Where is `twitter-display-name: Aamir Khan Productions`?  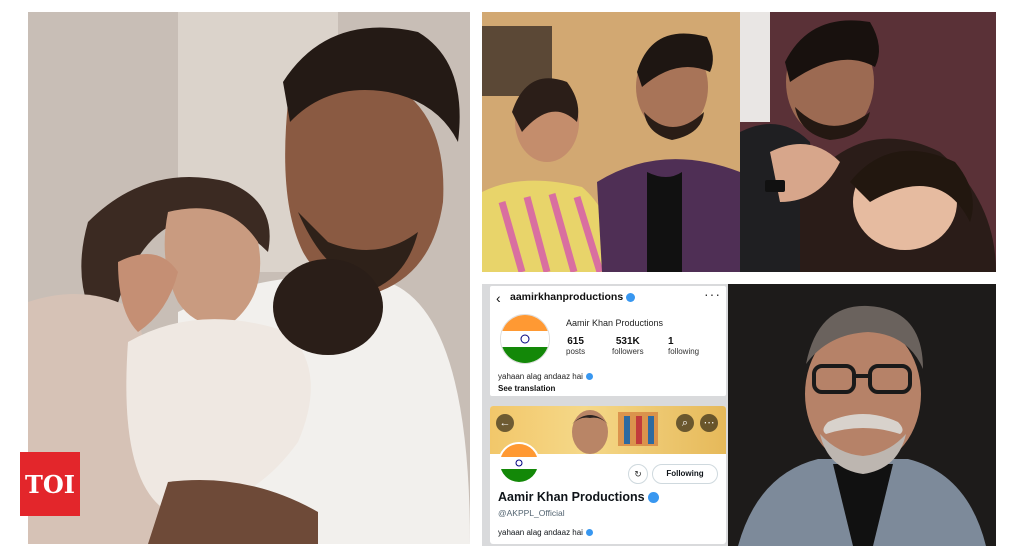
twitter-display-name: Aamir Khan Productions is located at coordinates (578, 497).